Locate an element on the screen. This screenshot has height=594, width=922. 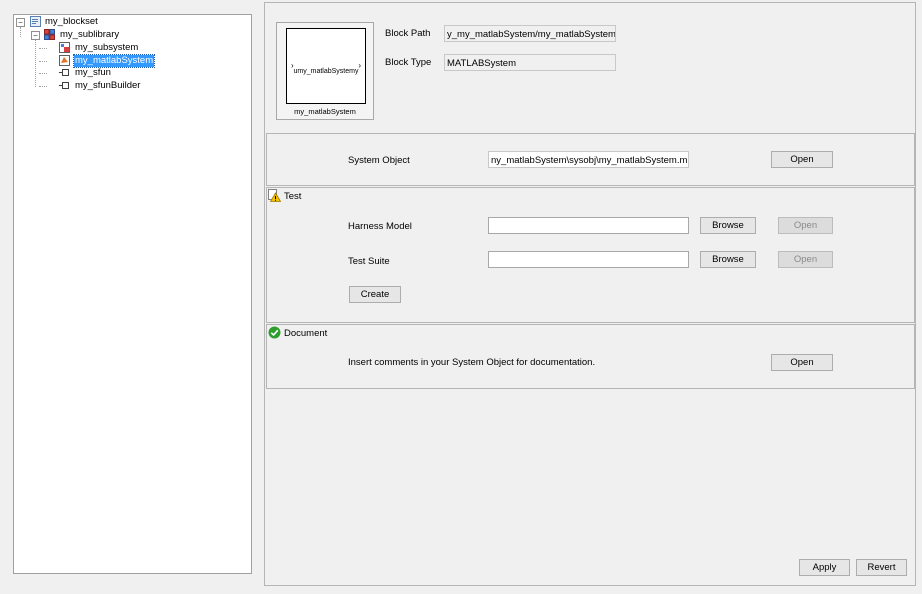
tree-item-library: my_sublibrary is located at coordinates (89, 35).